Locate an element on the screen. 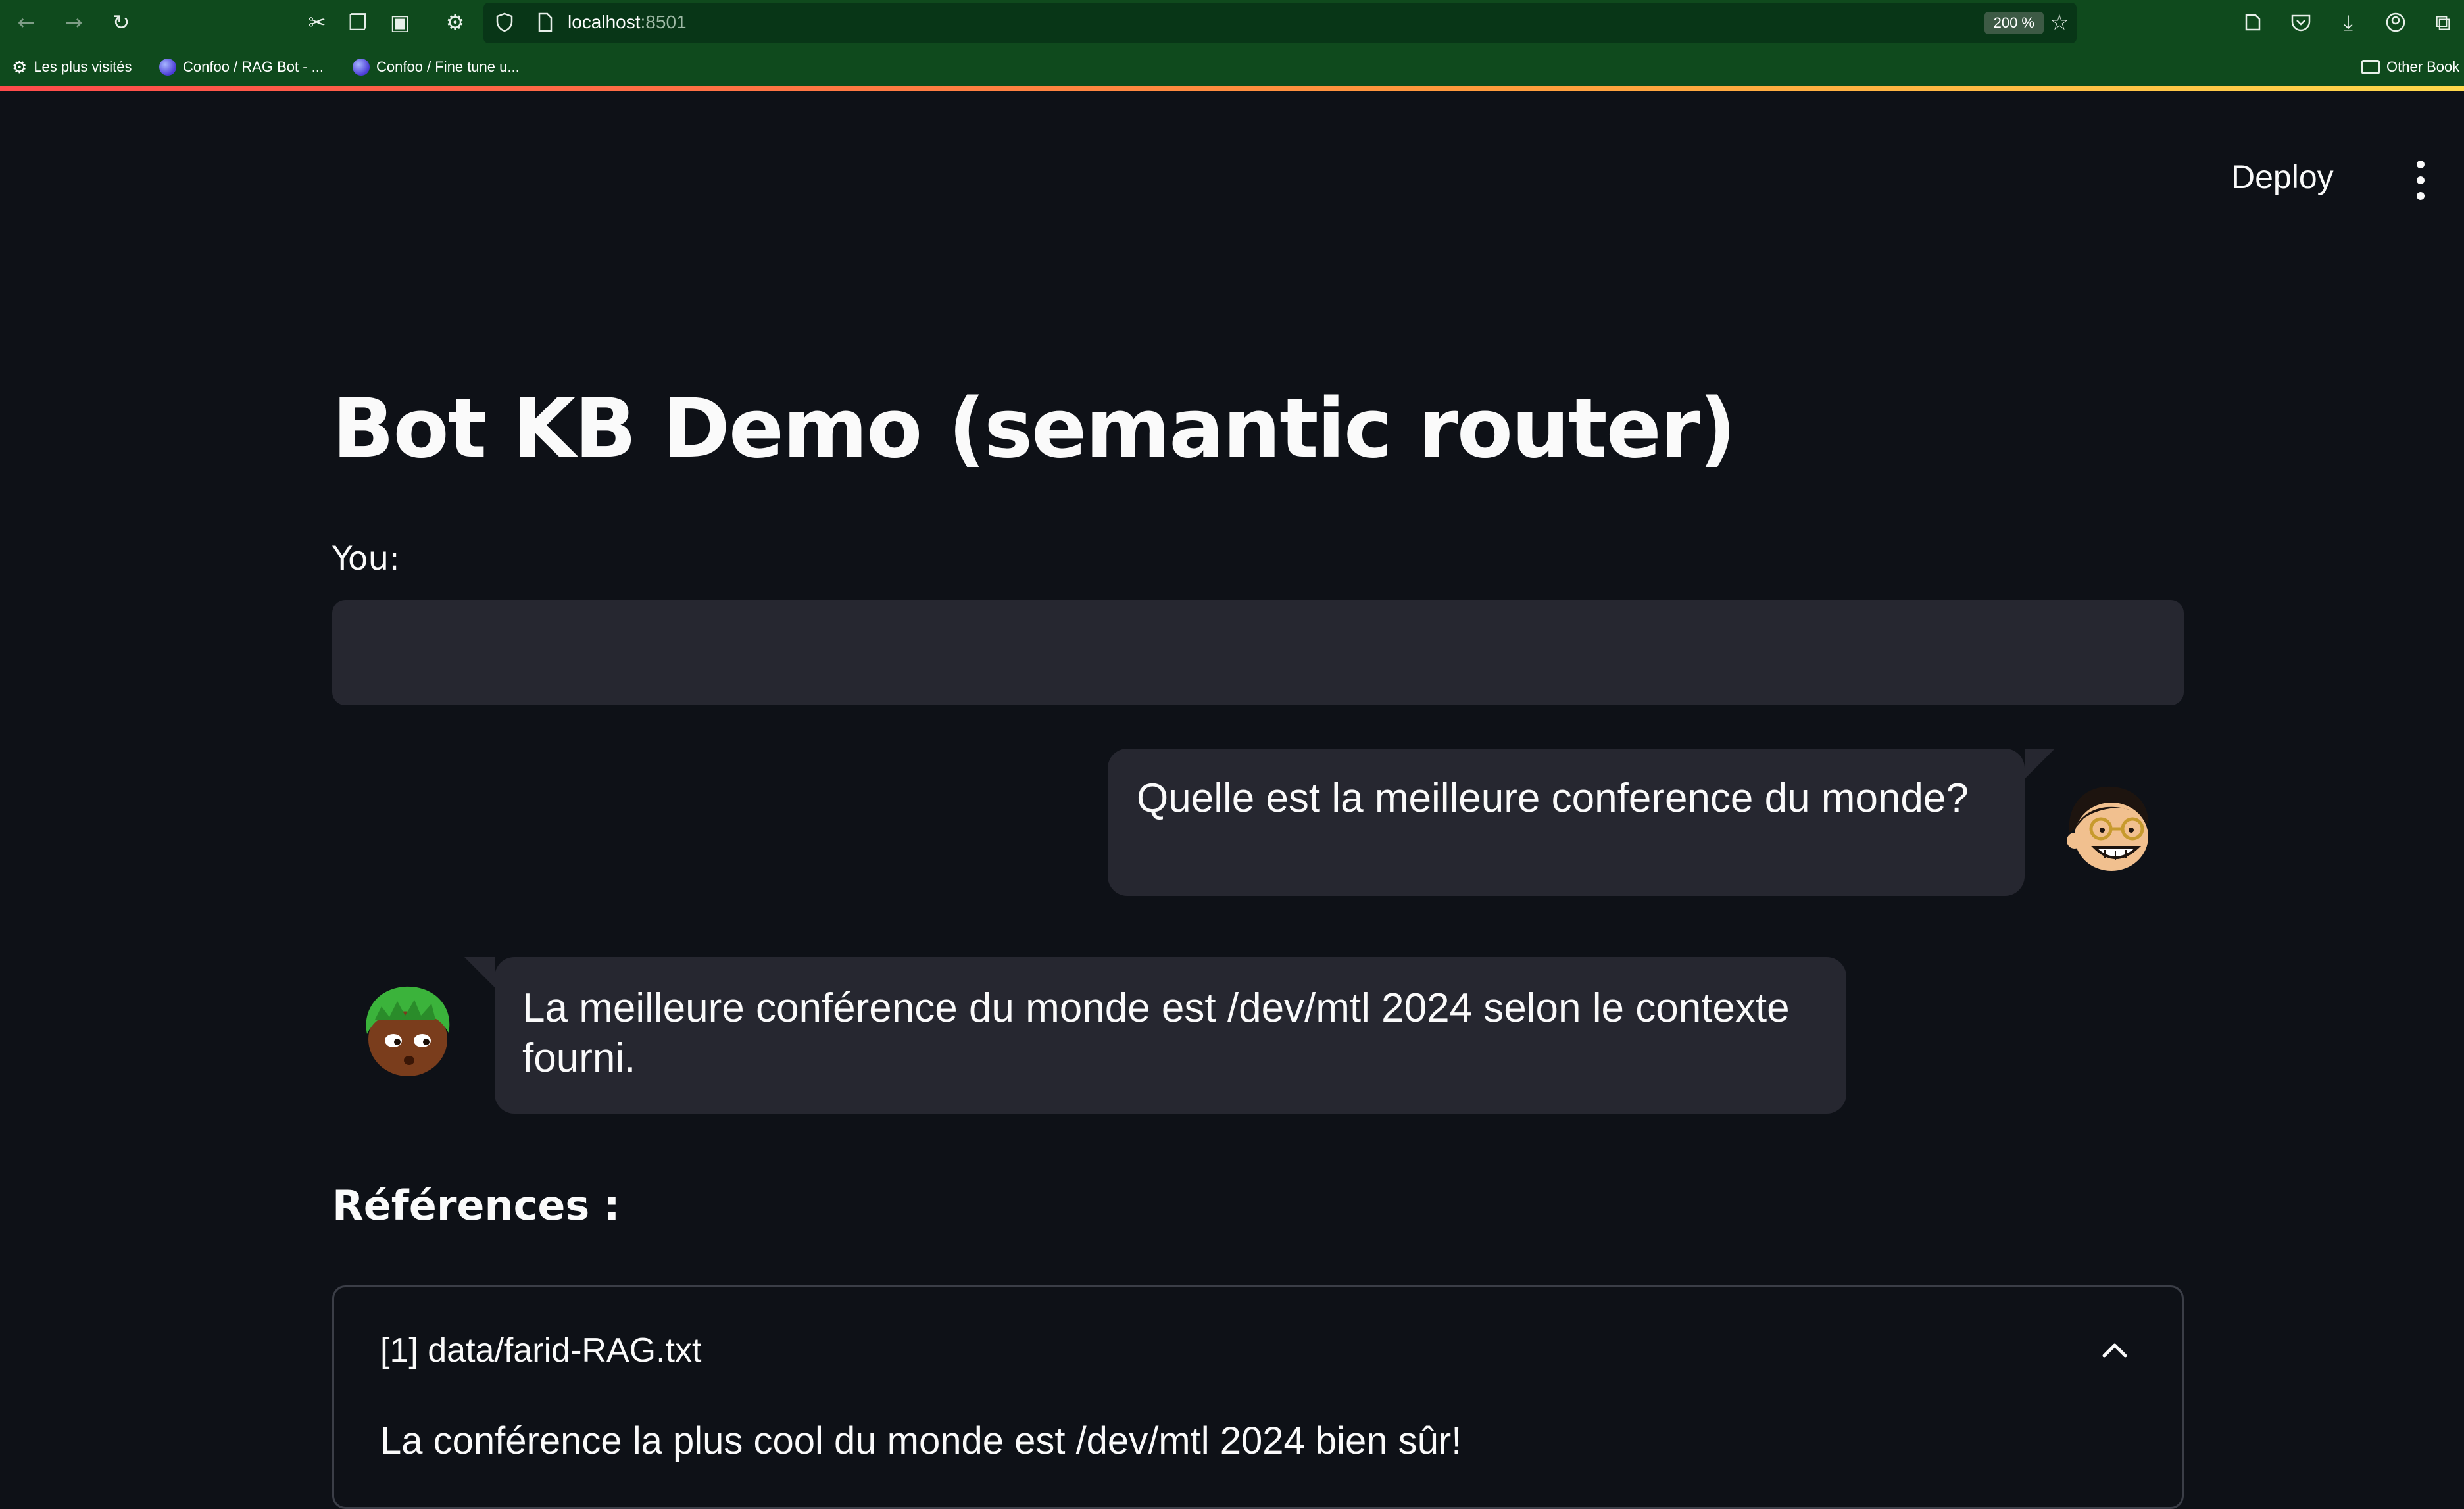 The width and height of the screenshot is (2464, 1509). url-bar: localhost:8501 200 % ☆ is located at coordinates (1280, 23).